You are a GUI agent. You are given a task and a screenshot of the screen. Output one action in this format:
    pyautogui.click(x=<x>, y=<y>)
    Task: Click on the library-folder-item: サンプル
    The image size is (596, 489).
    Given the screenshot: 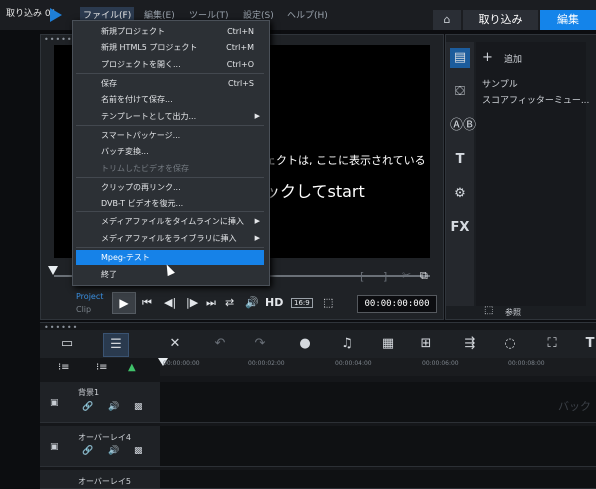 What is the action you would take?
    pyautogui.click(x=500, y=83)
    